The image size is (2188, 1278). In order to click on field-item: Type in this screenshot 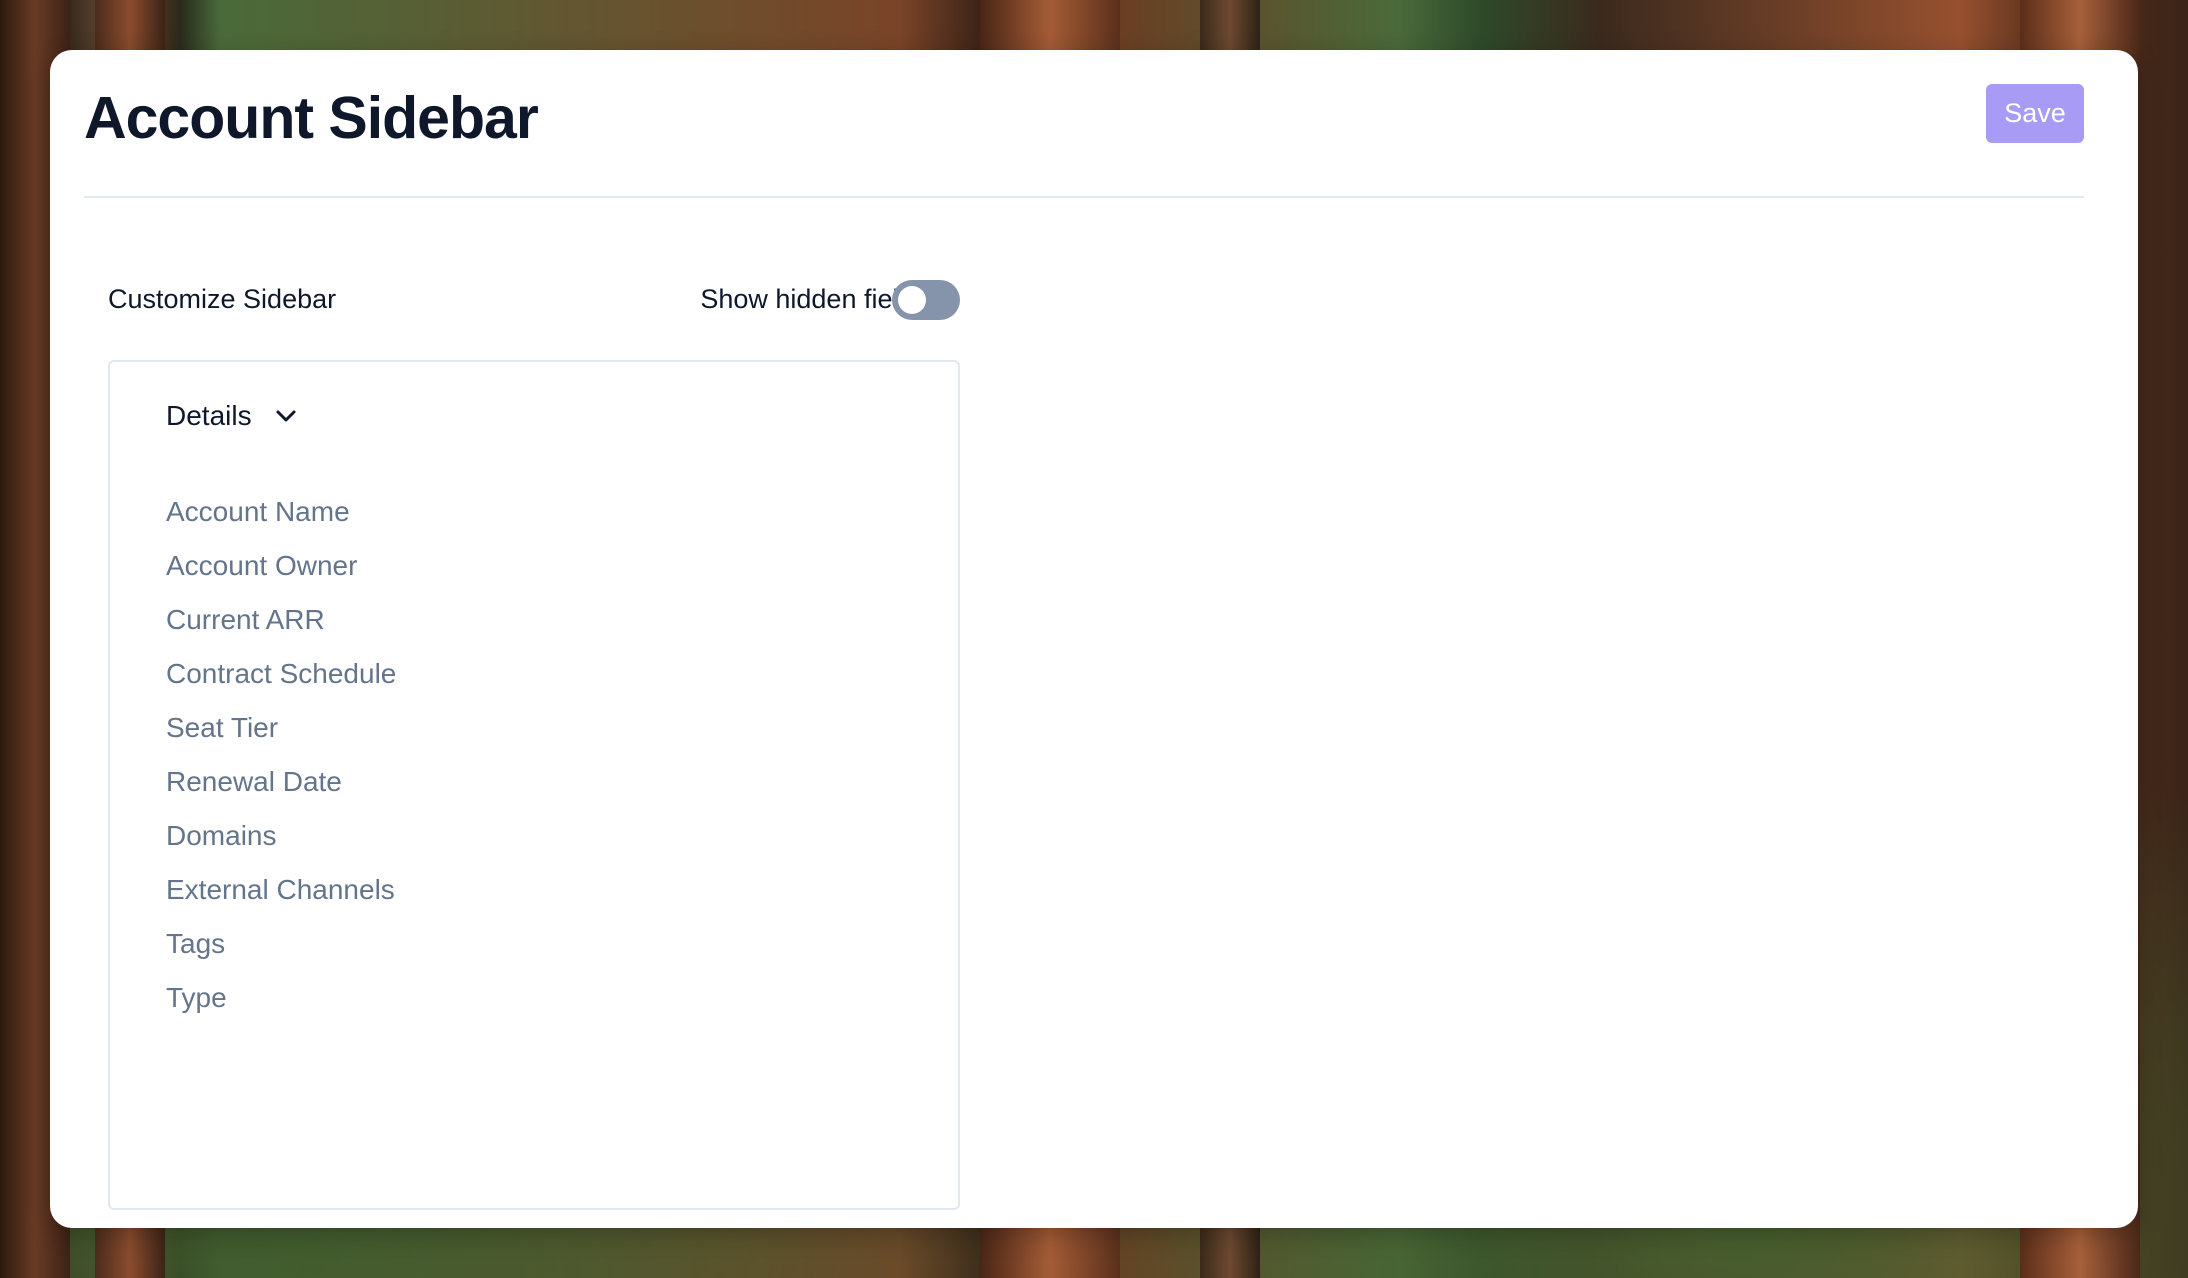, I will do `click(281, 998)`.